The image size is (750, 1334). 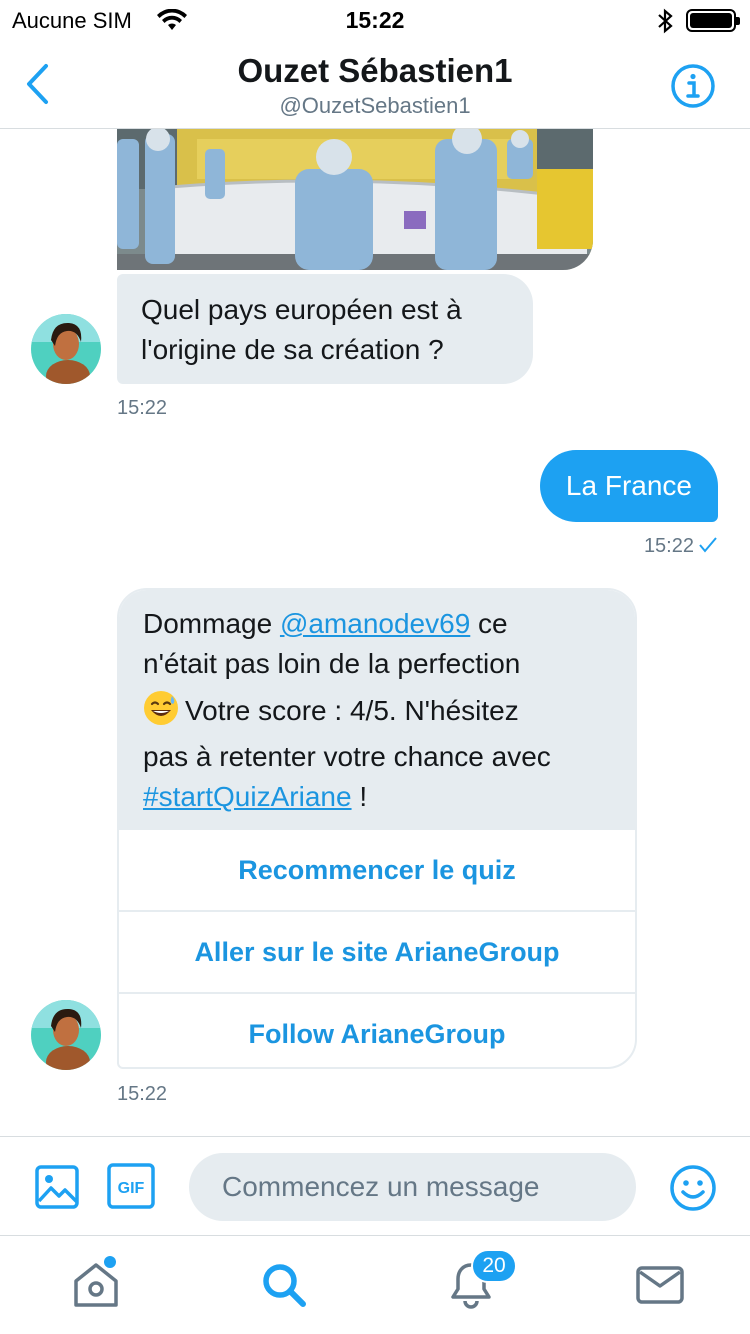 I want to click on status-time: 15:22, so click(x=375, y=20).